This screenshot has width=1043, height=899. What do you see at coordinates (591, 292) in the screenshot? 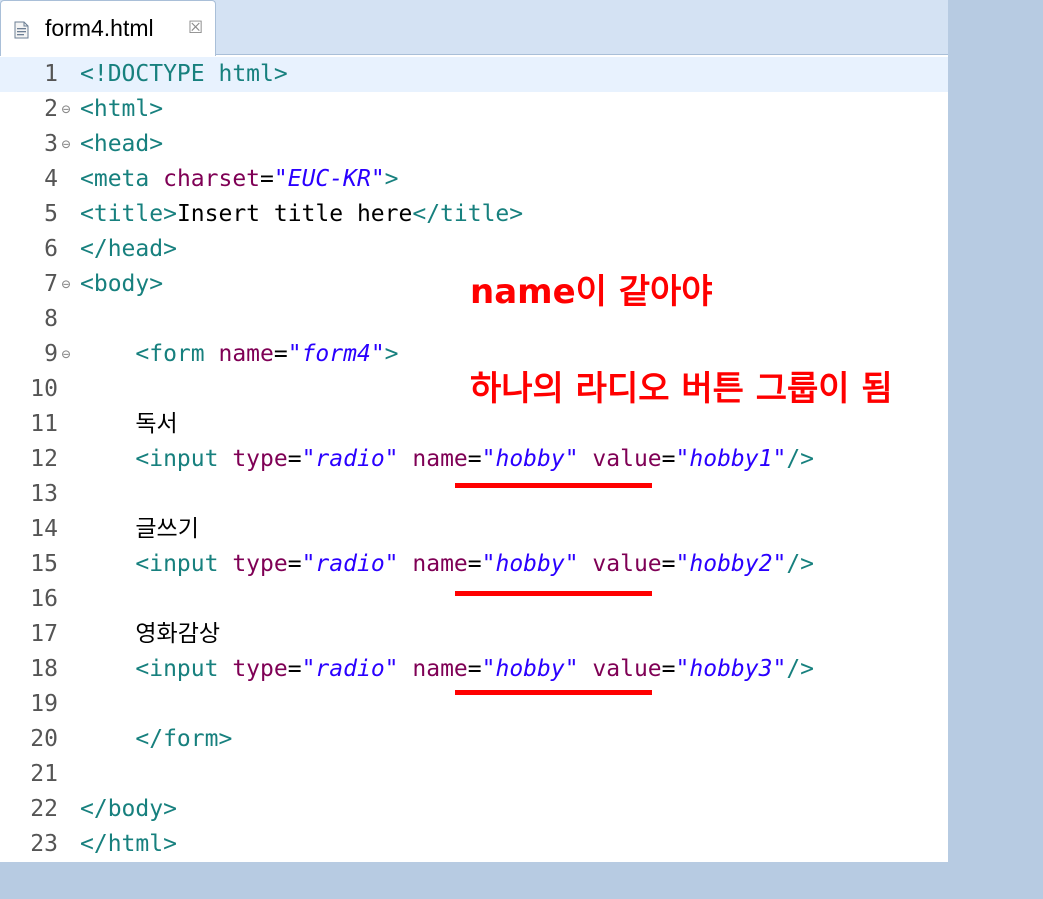
I see `annotation-line-1: name이 같아야` at bounding box center [591, 292].